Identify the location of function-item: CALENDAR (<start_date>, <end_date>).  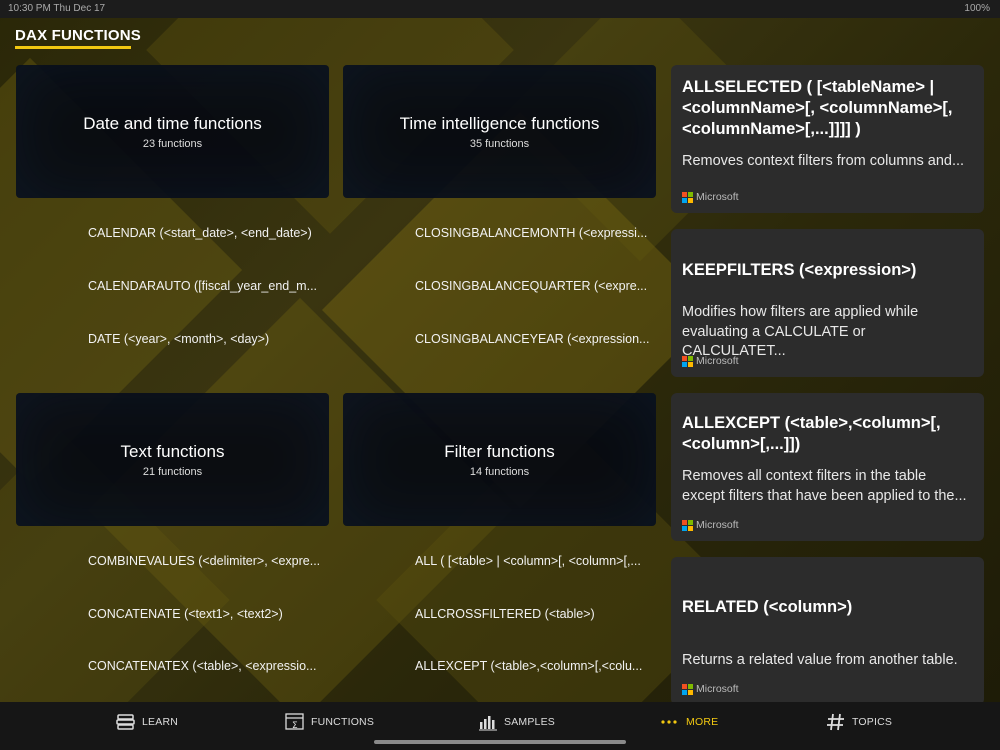
(208, 233).